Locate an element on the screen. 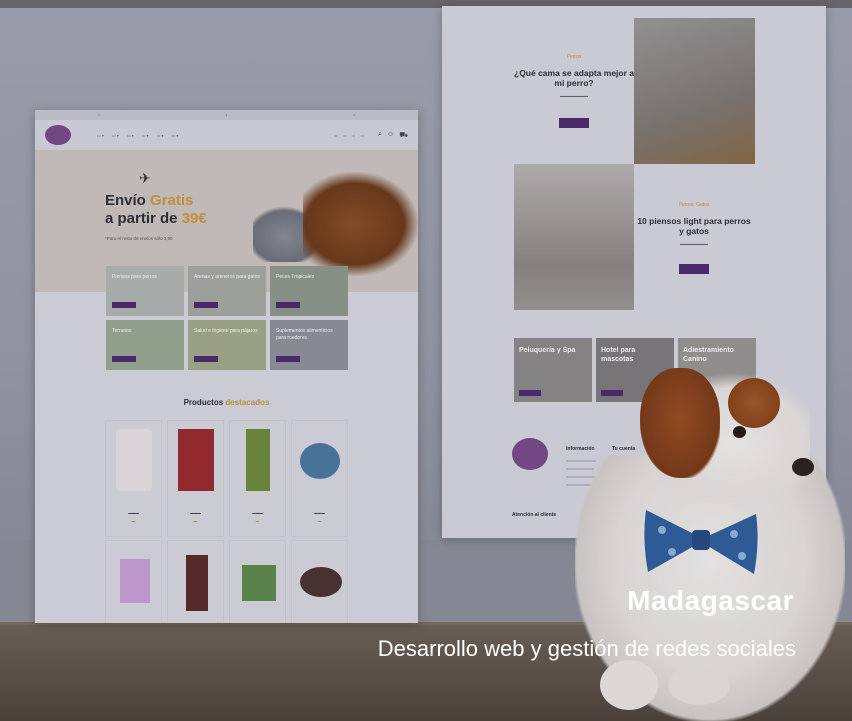 Image resolution: width=852 pixels, height=721 pixels. hero-title: Envío Gratis a partir de 39€ is located at coordinates (156, 210).